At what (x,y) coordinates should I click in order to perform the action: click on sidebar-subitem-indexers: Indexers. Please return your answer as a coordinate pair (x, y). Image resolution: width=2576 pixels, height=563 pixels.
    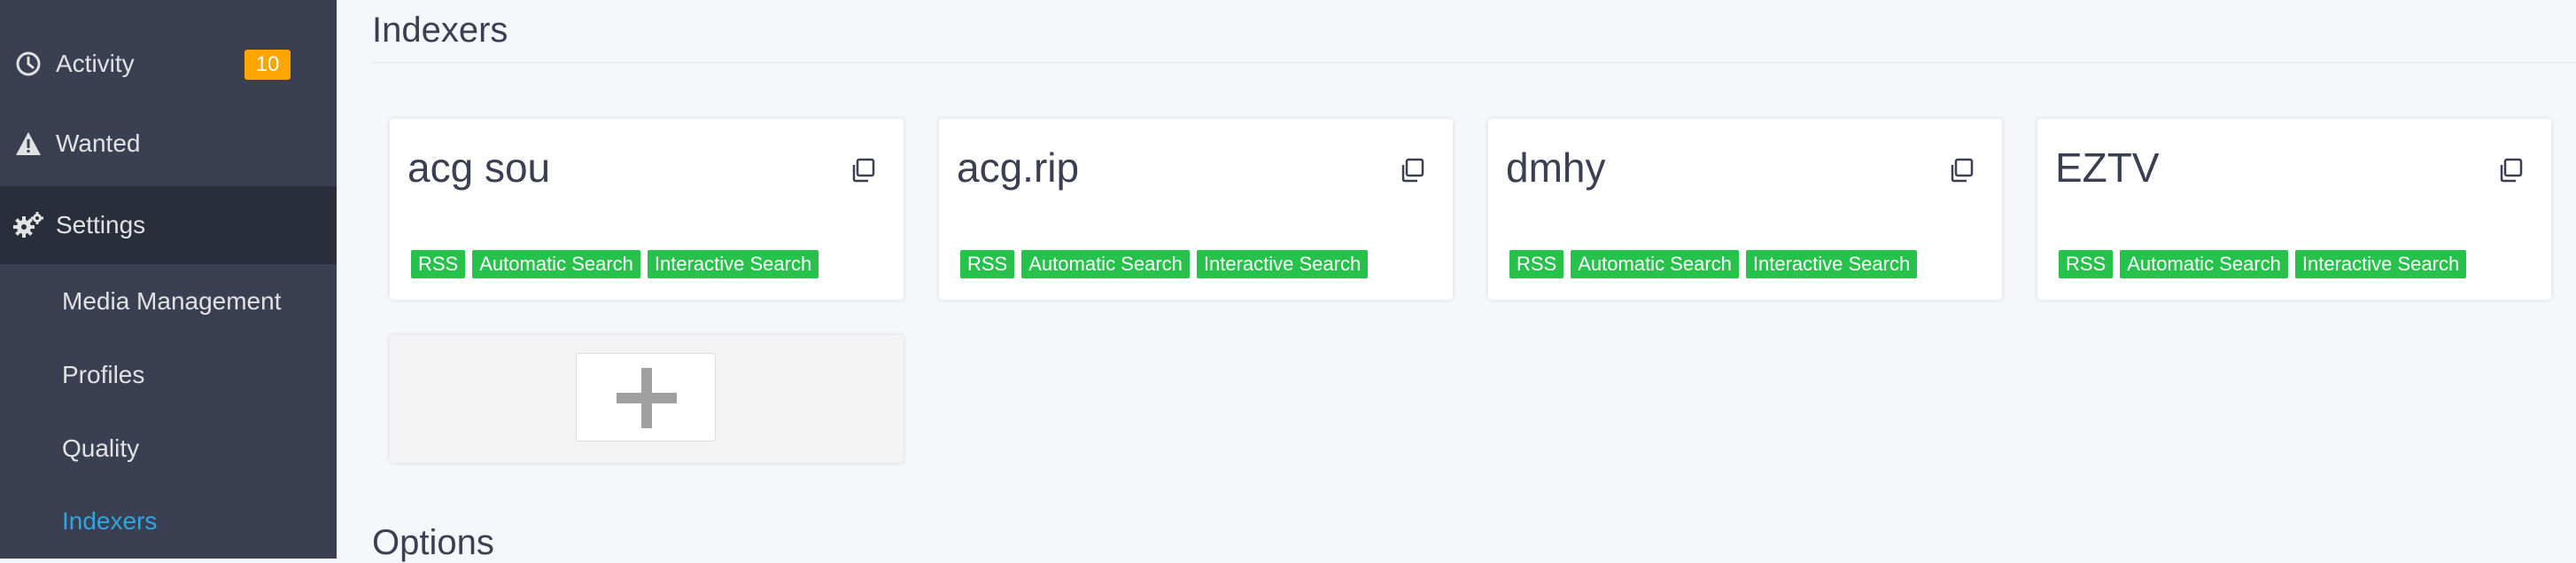
    Looking at the image, I should click on (109, 521).